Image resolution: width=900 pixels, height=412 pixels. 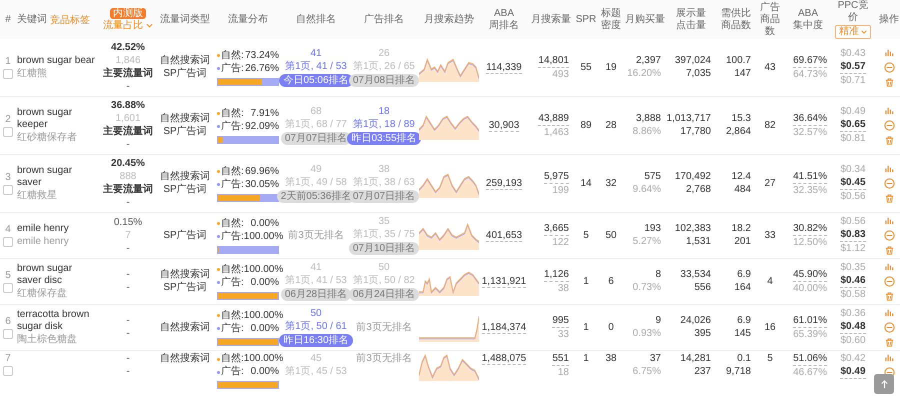 What do you see at coordinates (744, 275) in the screenshot?
I see `supply-ratio-value: 6.9` at bounding box center [744, 275].